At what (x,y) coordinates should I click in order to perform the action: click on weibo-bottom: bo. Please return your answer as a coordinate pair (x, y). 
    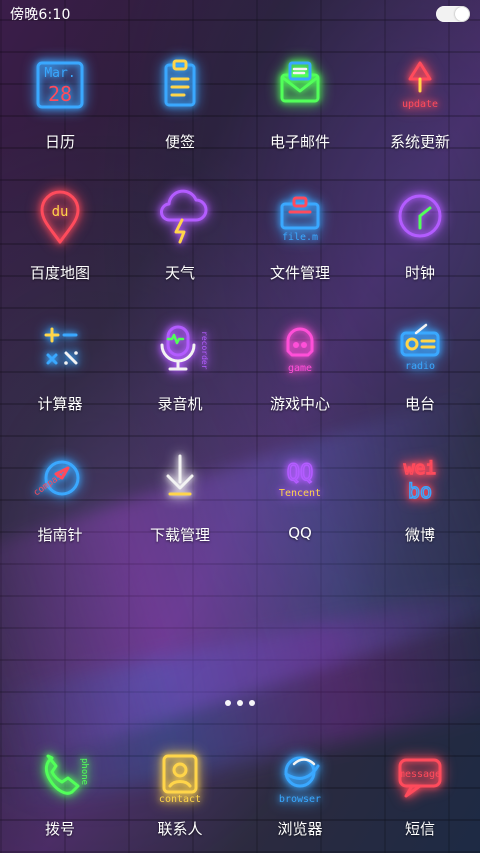
    Looking at the image, I should click on (420, 491).